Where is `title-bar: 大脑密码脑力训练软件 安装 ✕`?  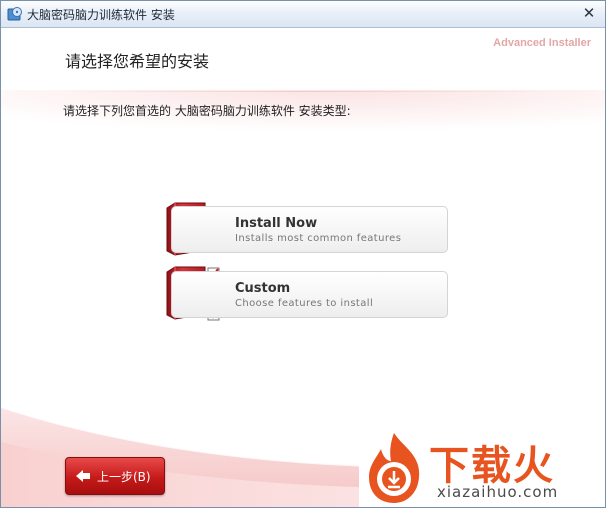
title-bar: 大脑密码脑力训练软件 安装 ✕ is located at coordinates (303, 14).